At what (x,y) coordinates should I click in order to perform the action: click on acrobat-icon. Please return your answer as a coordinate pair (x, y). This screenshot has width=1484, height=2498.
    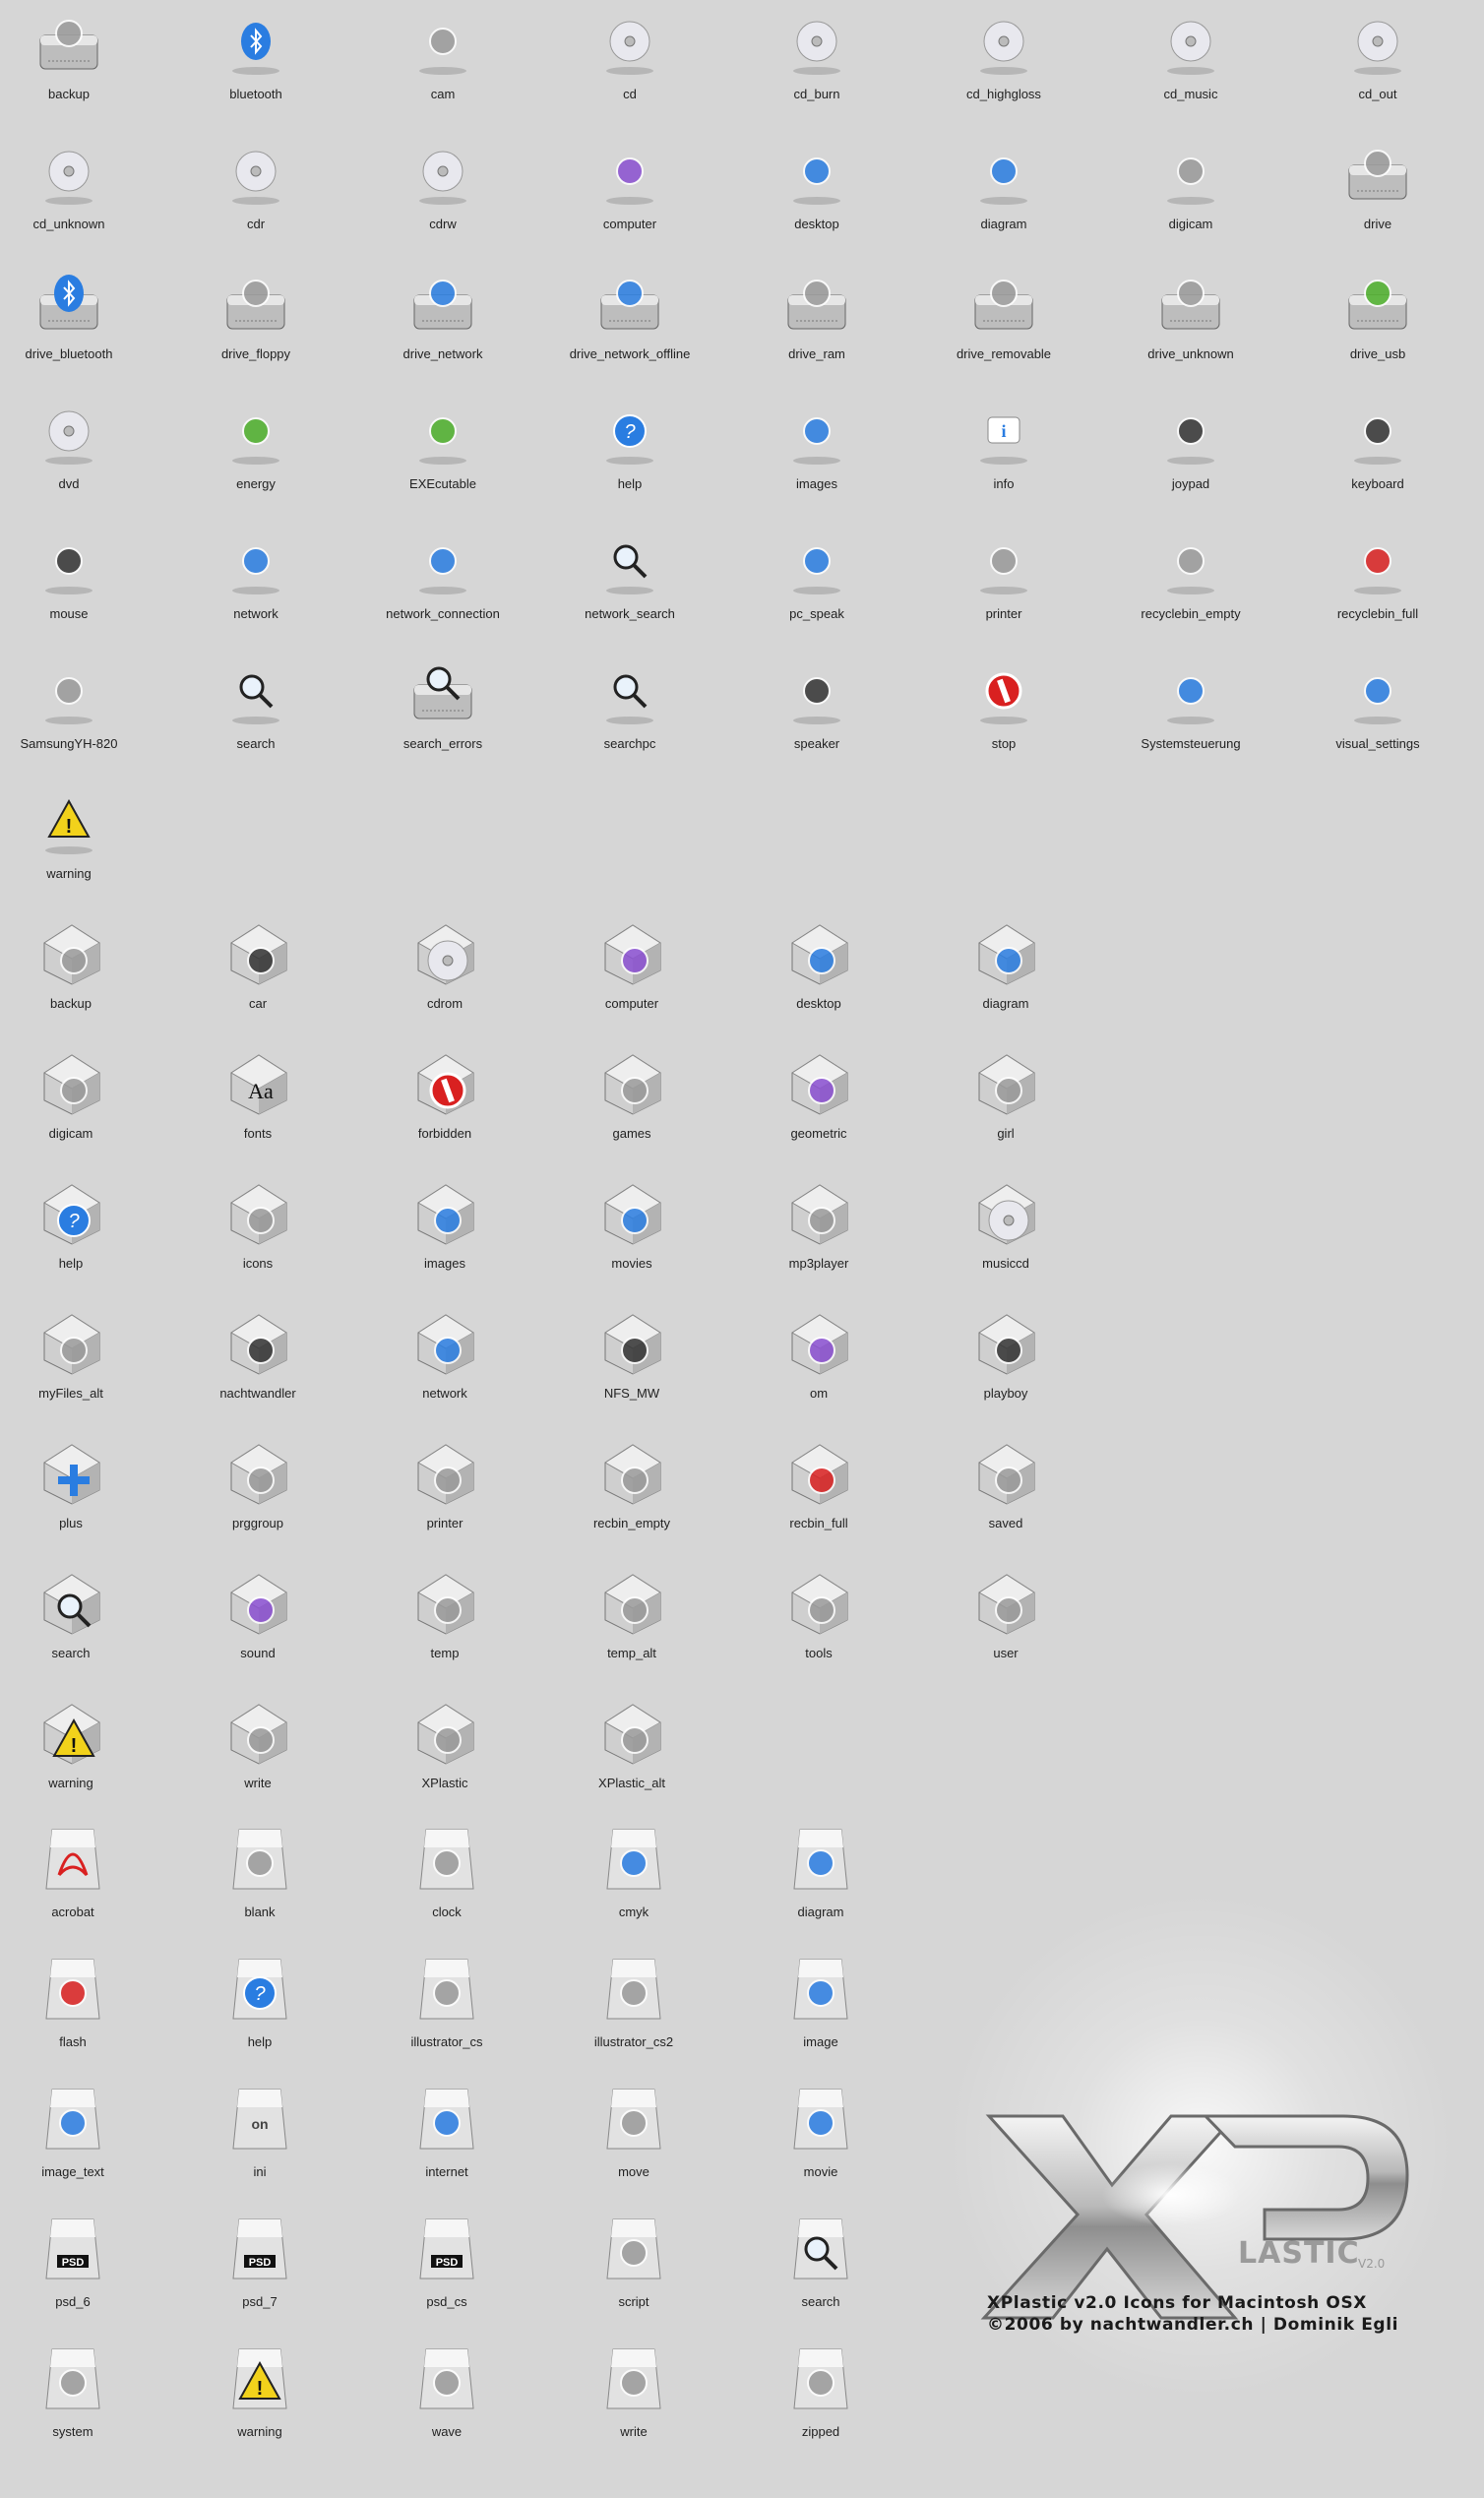
    Looking at the image, I should click on (73, 1860).